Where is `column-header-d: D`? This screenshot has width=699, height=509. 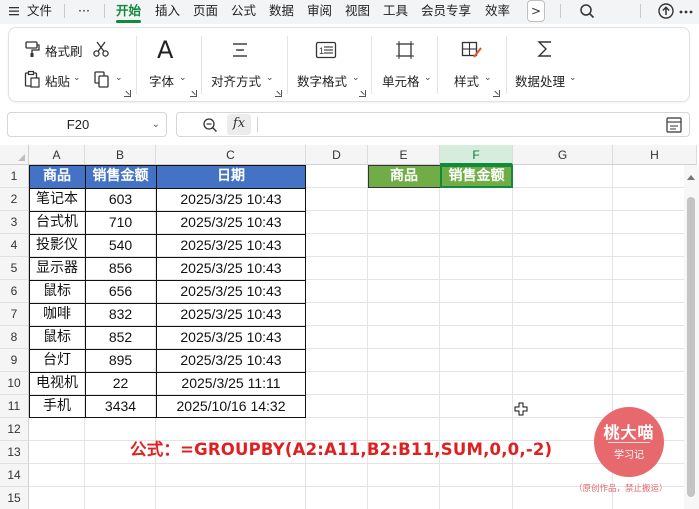 column-header-d: D is located at coordinates (337, 155).